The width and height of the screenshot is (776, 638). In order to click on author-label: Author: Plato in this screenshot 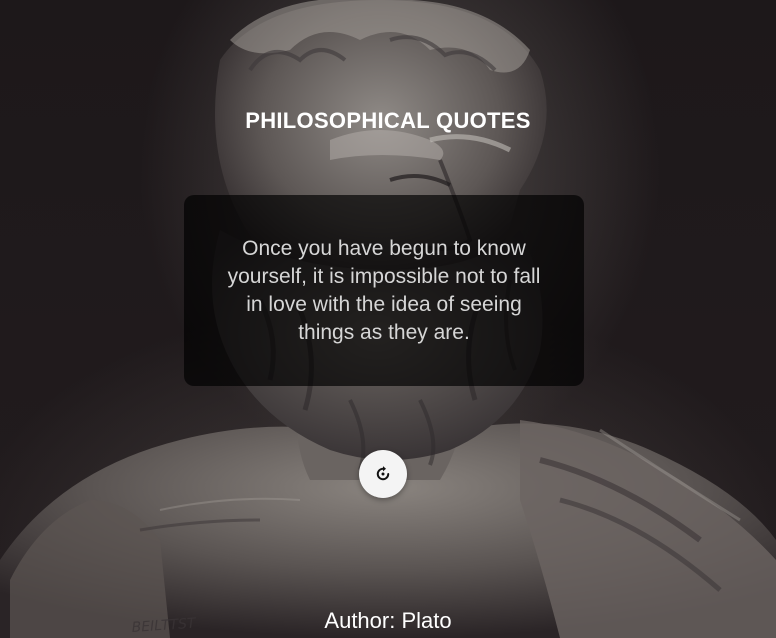, I will do `click(388, 620)`.